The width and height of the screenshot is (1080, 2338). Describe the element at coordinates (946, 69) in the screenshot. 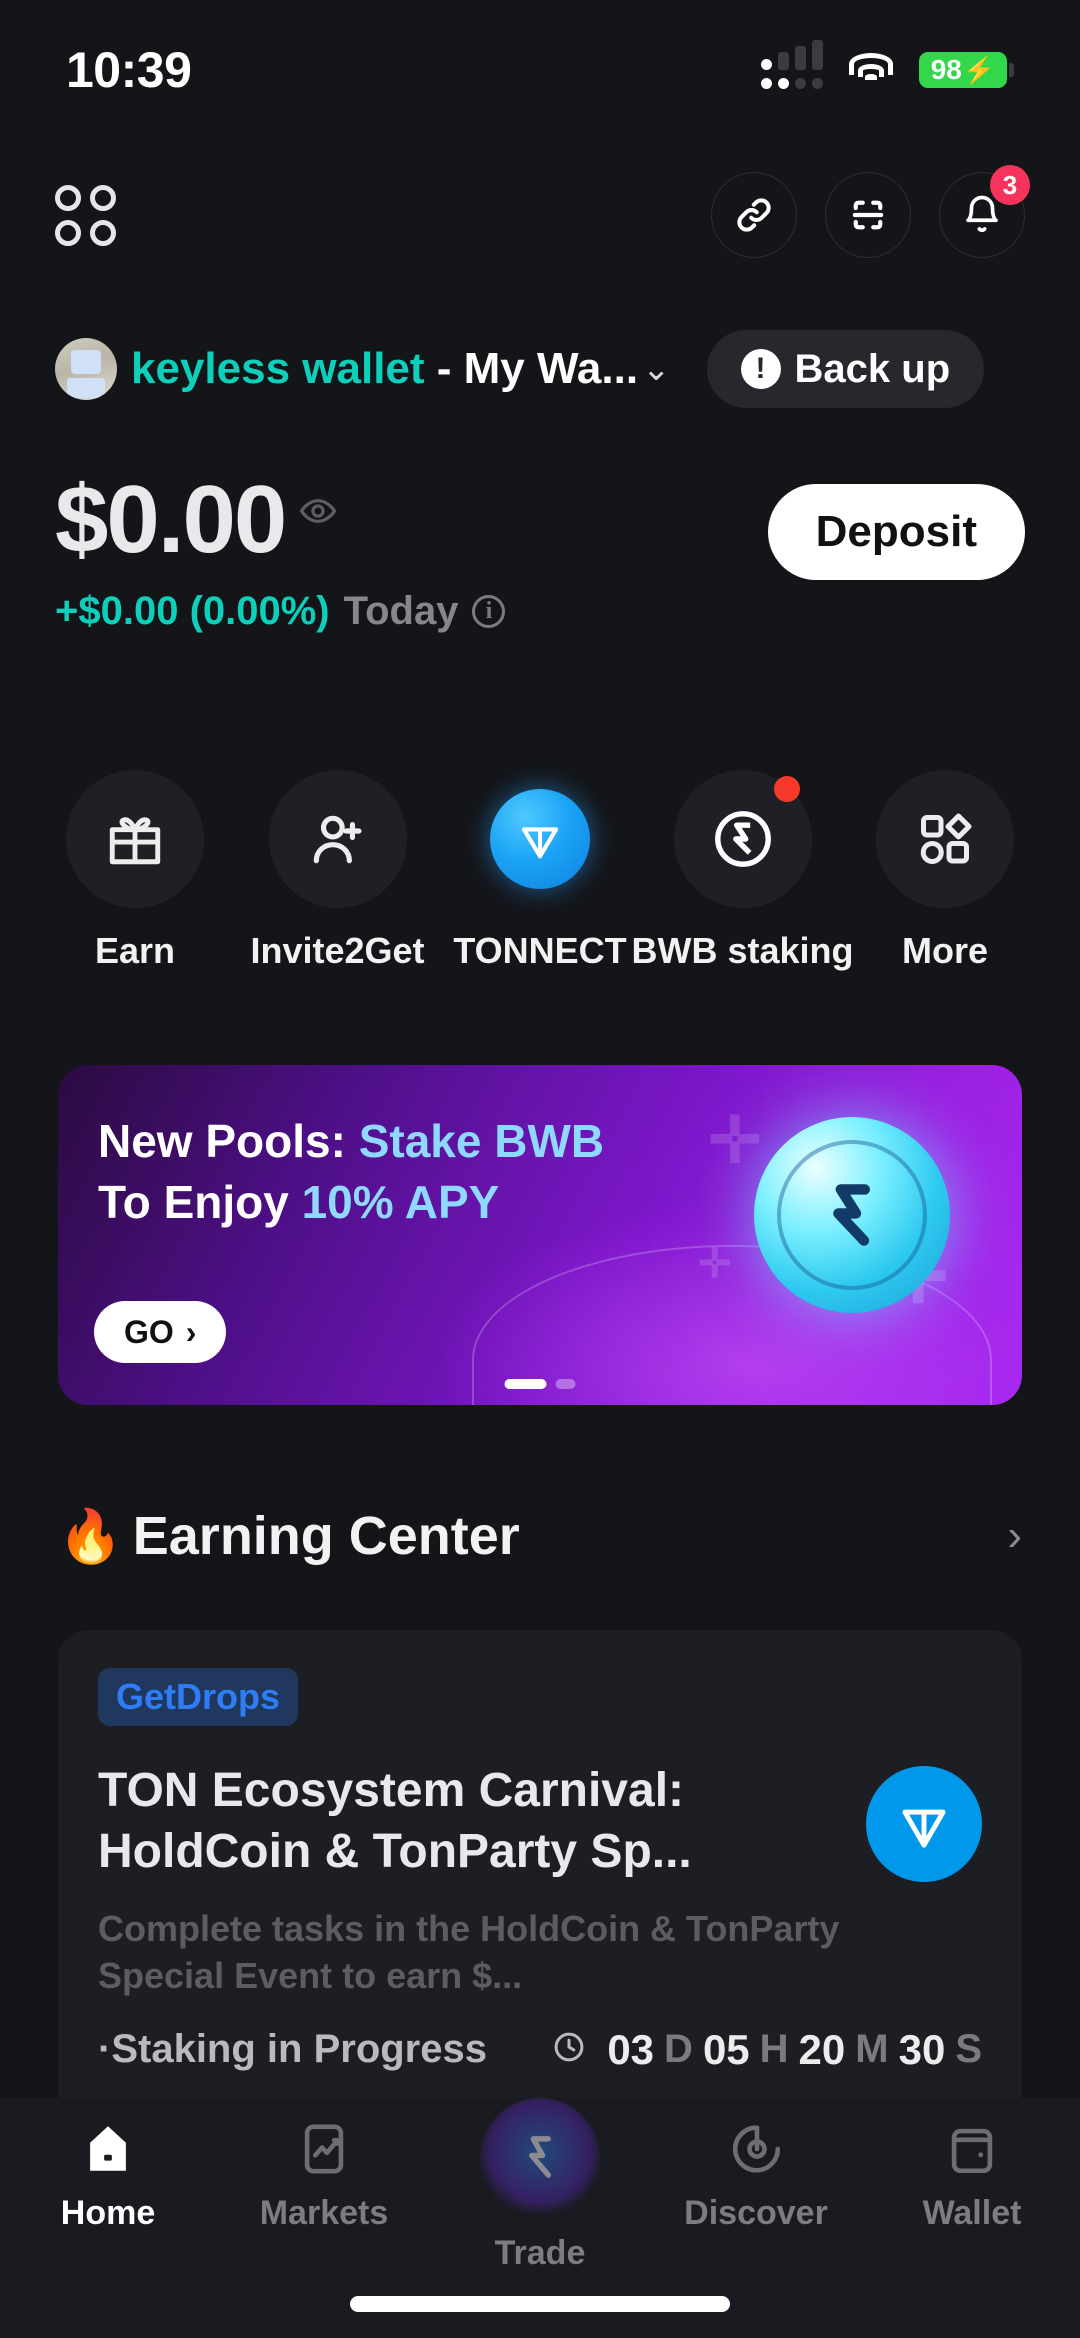

I see `battery-percent: 98` at that location.